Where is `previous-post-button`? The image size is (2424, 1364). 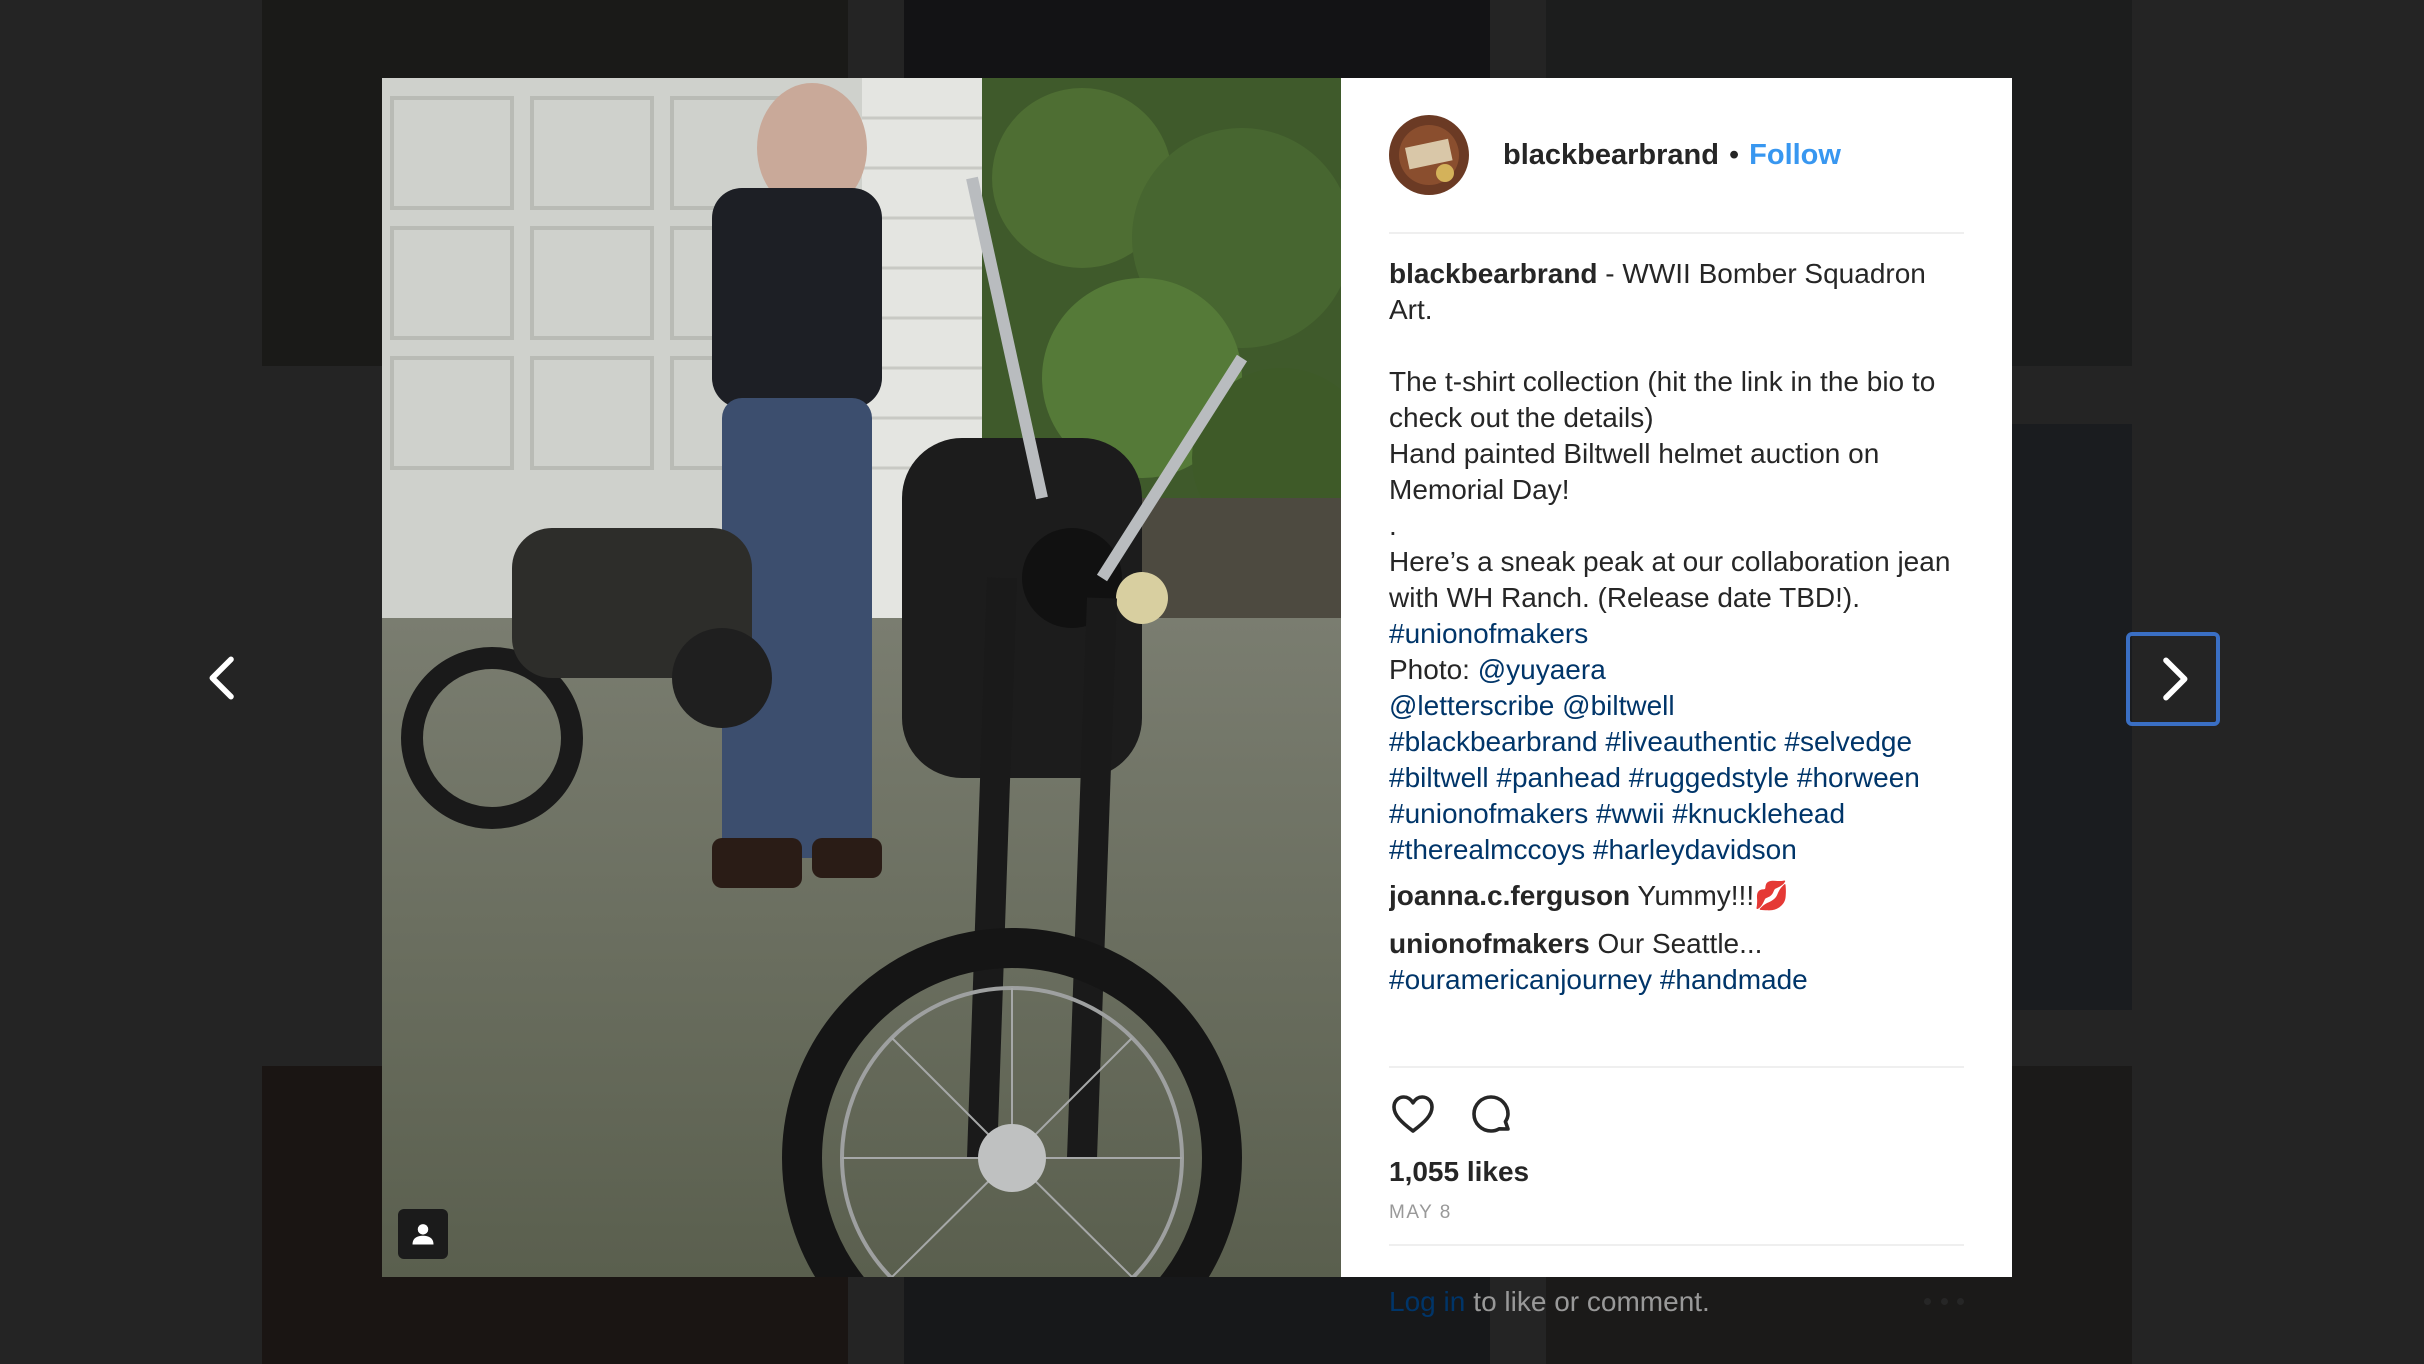 previous-post-button is located at coordinates (224, 678).